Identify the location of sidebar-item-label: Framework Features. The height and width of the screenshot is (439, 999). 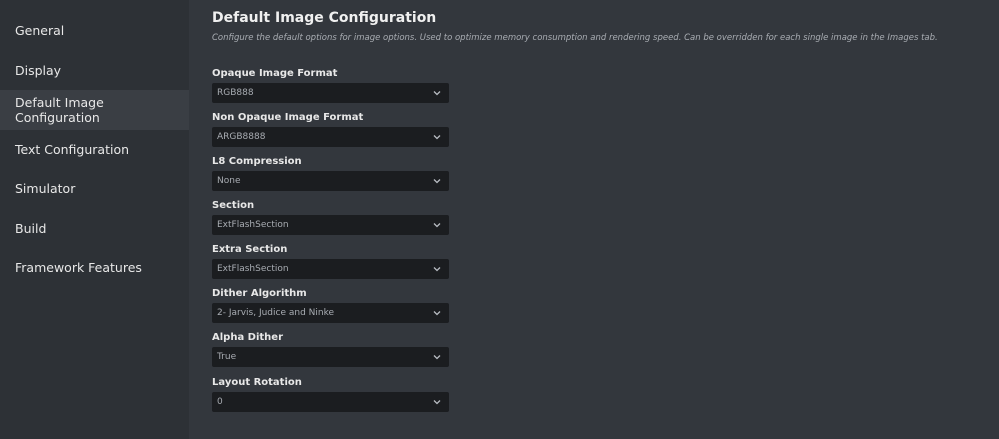
(78, 268).